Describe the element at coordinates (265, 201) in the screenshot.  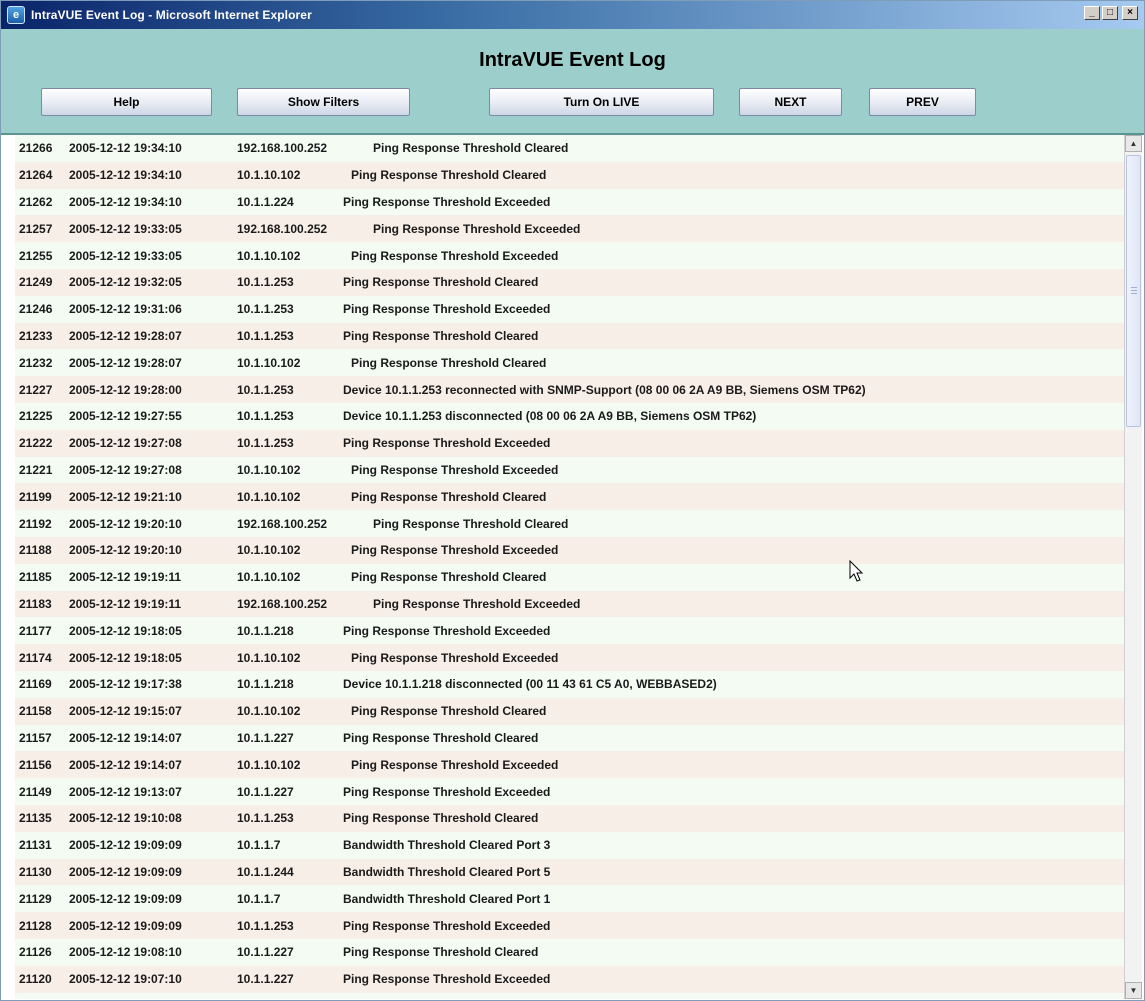
I see `event-ip: 10.1.1.224` at that location.